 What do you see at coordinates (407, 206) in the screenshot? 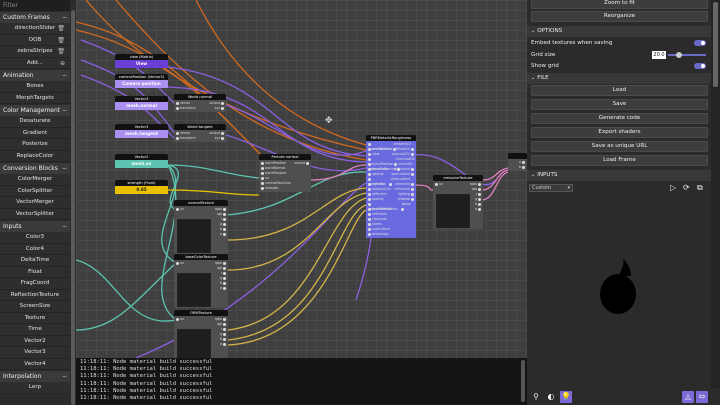
I see `output-port: alpha` at bounding box center [407, 206].